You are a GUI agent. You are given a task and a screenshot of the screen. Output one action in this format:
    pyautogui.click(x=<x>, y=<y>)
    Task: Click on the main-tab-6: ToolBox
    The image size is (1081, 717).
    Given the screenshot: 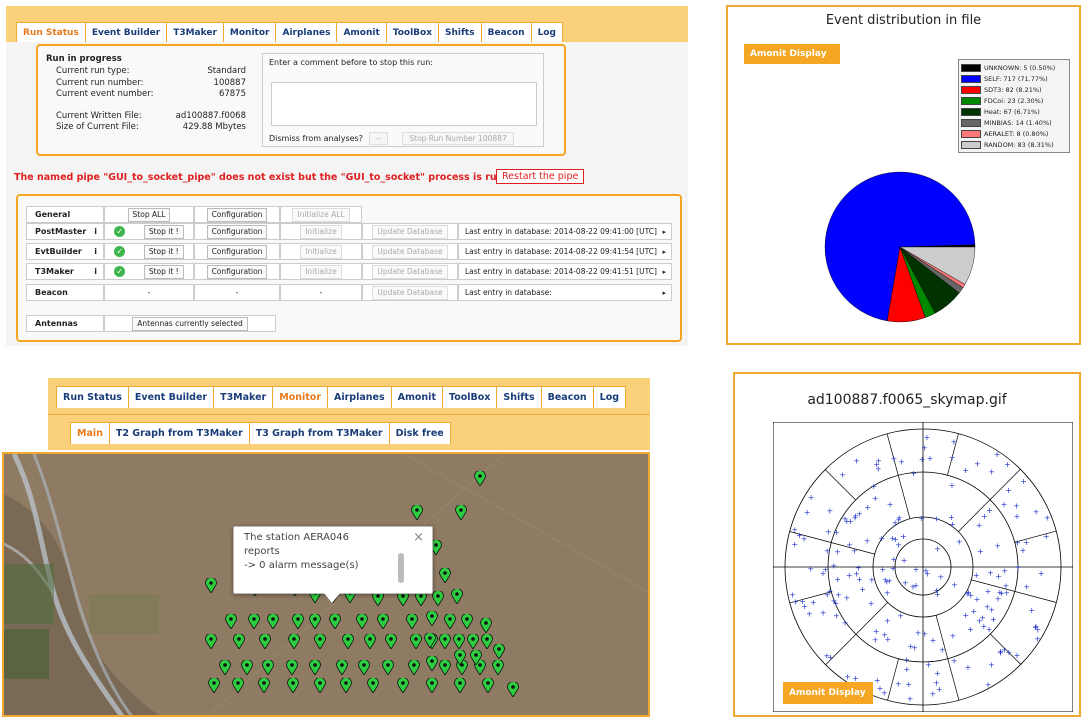 What is the action you would take?
    pyautogui.click(x=412, y=32)
    